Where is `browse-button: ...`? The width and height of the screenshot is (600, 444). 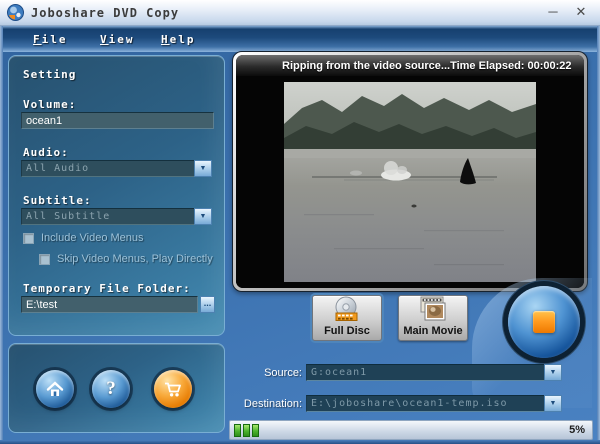 browse-button: ... is located at coordinates (207, 304).